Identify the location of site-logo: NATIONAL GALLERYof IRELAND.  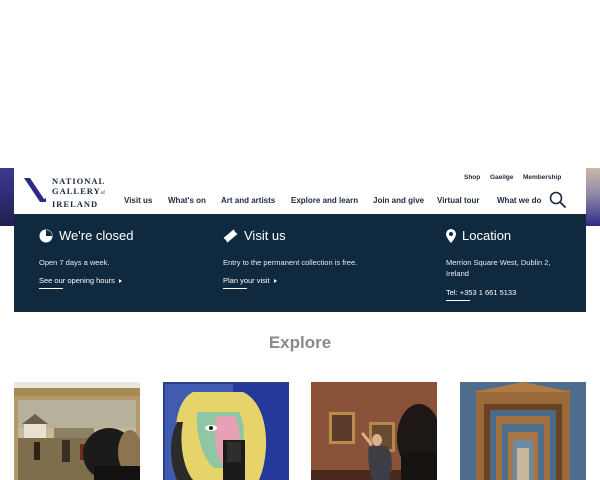
(69, 192).